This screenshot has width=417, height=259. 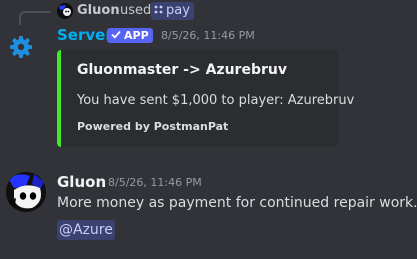 I want to click on slash-command-icon, so click(x=158, y=11).